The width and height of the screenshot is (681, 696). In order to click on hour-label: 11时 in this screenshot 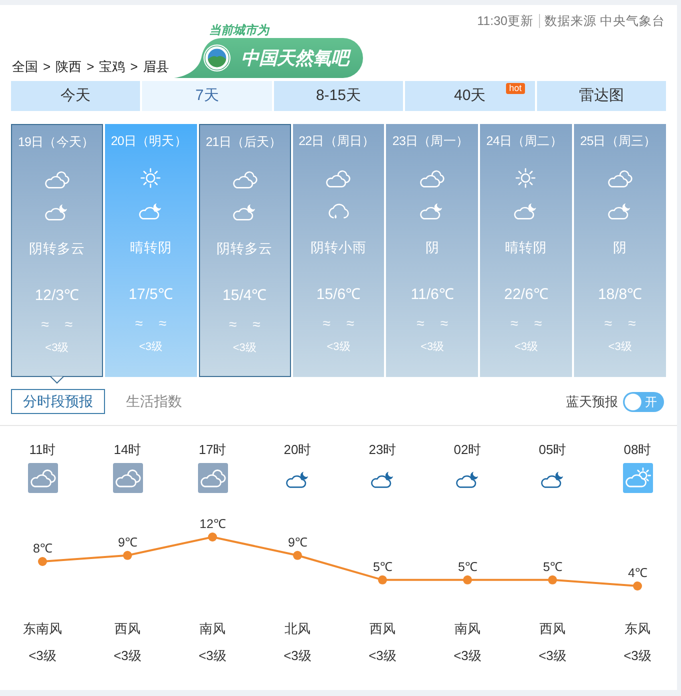, I will do `click(42, 450)`.